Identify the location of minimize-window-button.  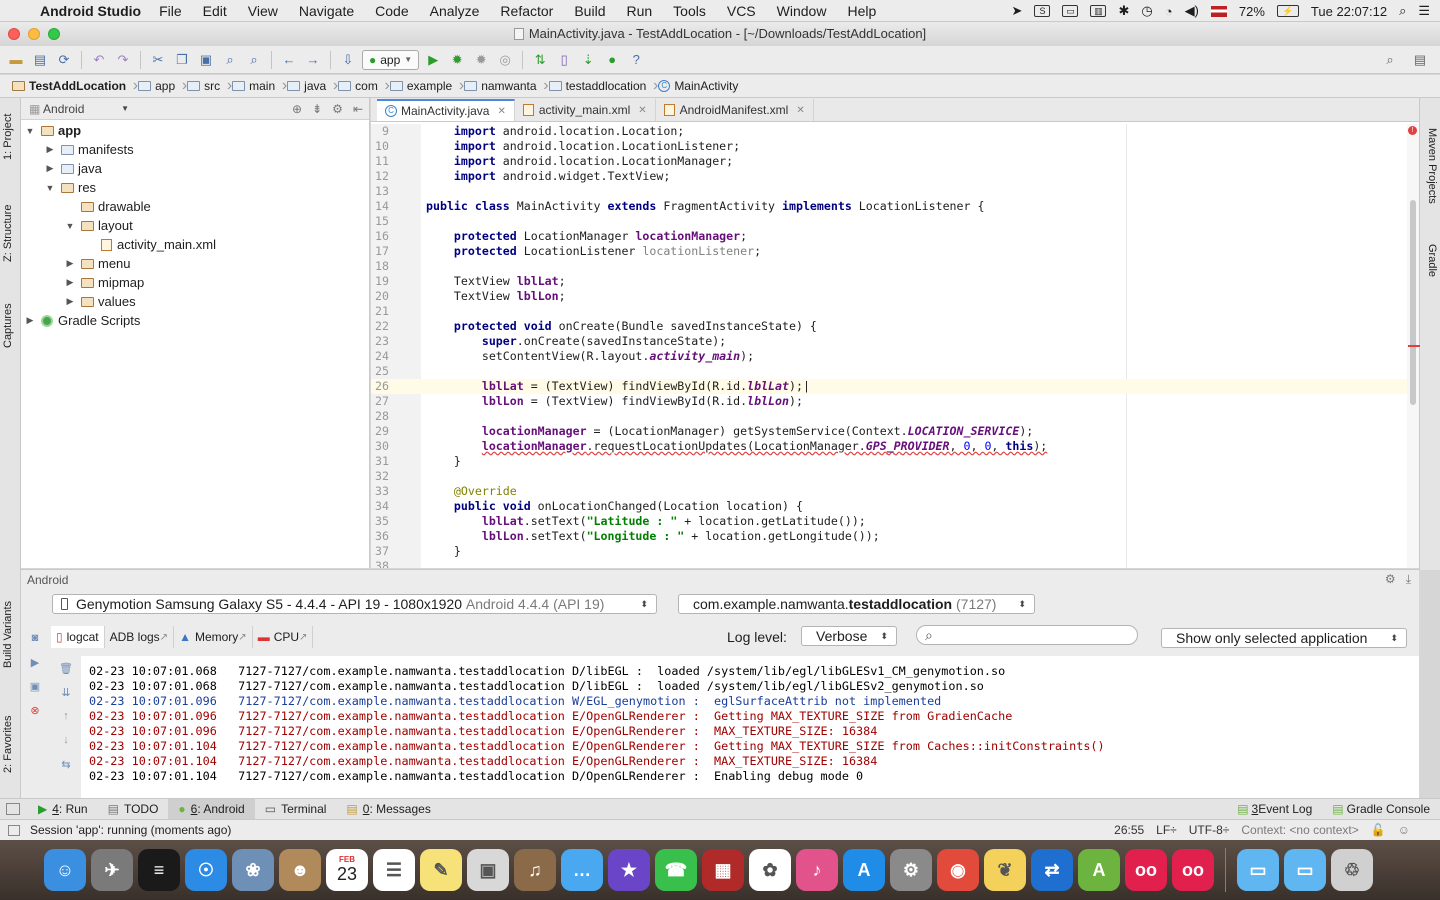
(34, 34).